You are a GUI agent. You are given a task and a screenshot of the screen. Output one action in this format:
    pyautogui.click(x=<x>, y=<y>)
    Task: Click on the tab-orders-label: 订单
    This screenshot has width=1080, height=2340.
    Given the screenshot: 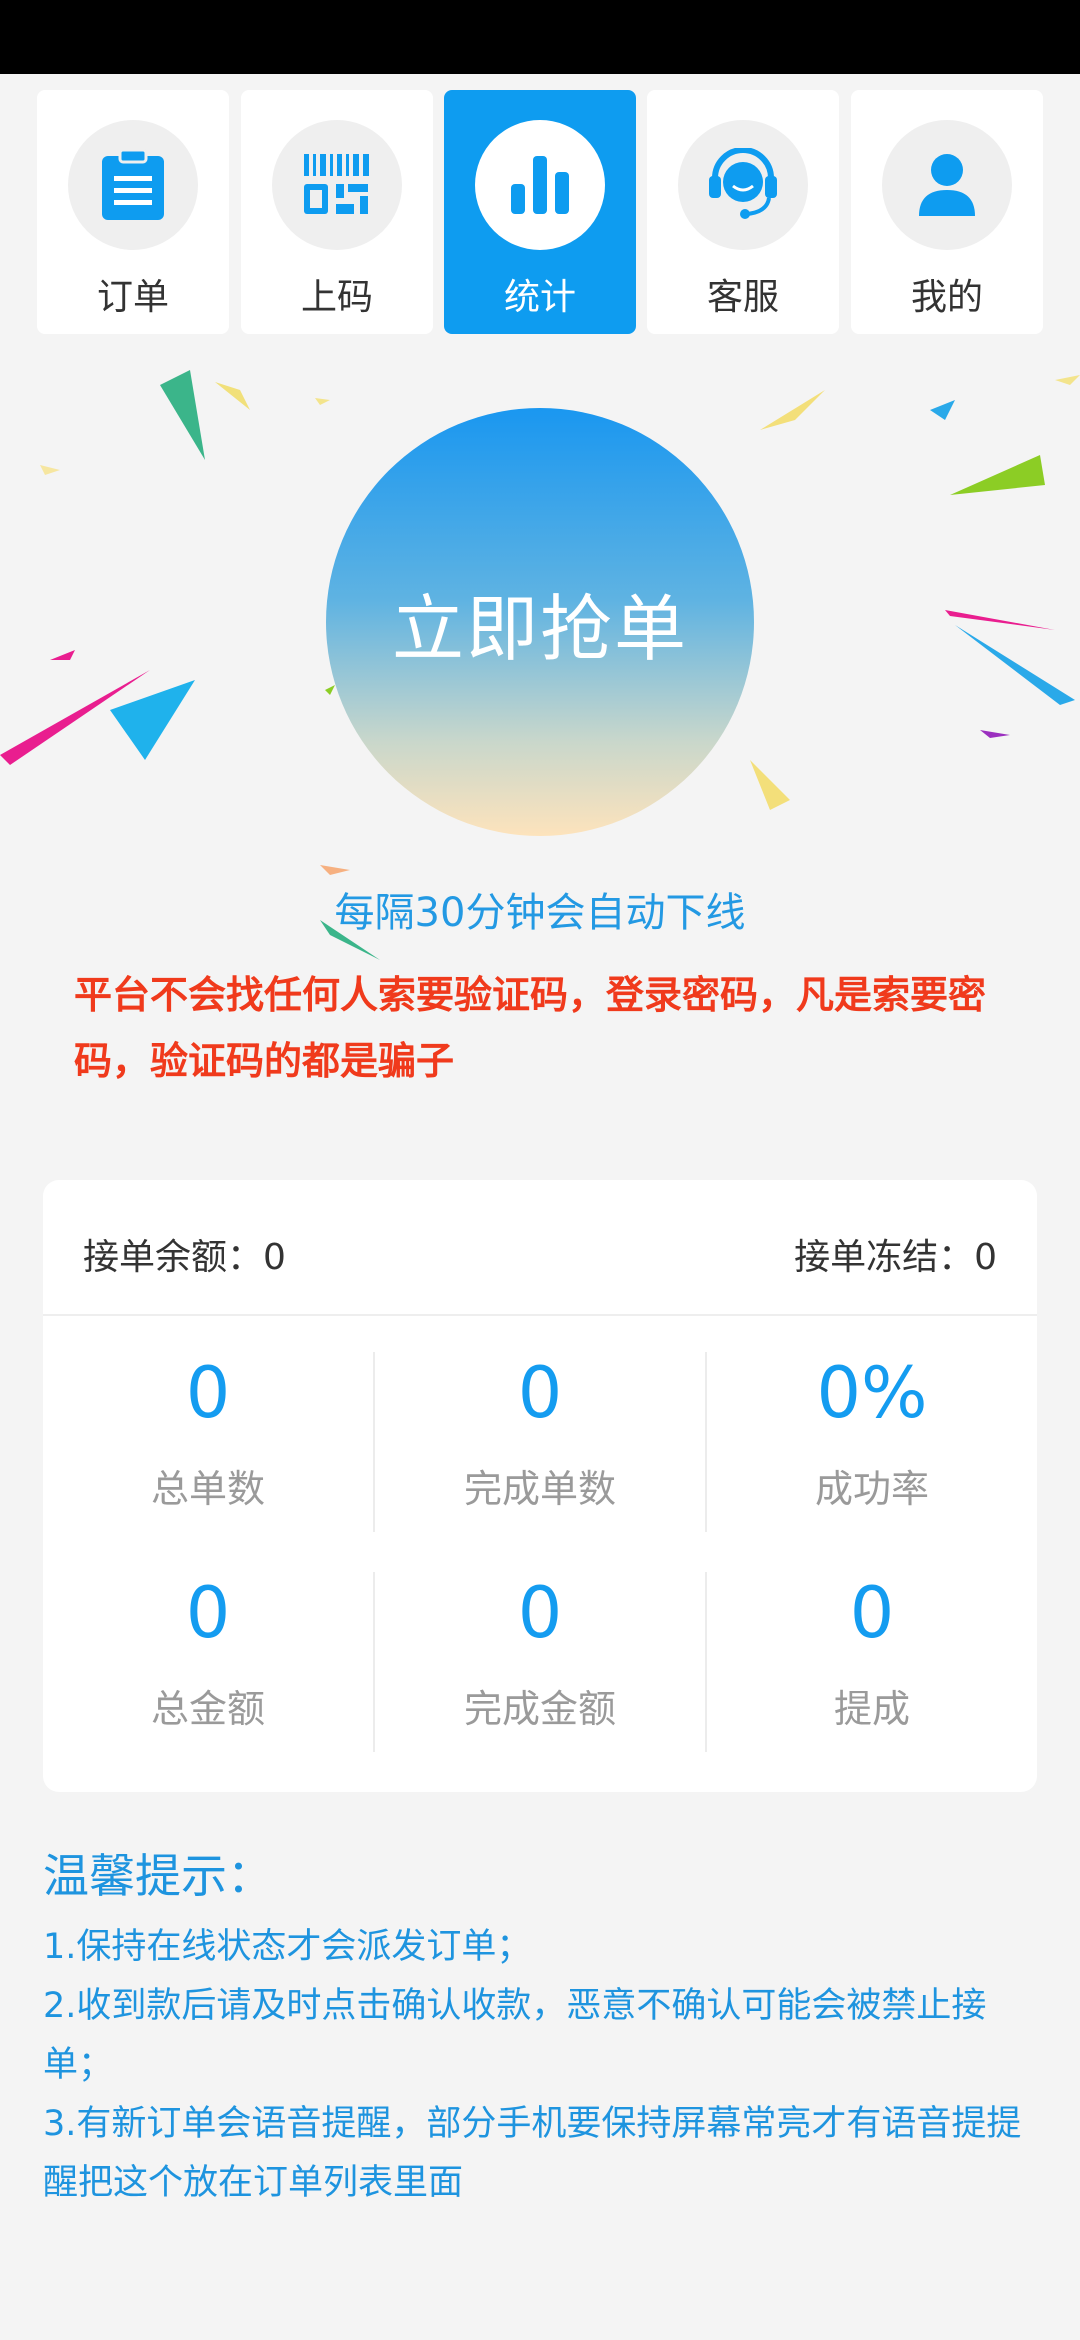 What is the action you would take?
    pyautogui.click(x=132, y=297)
    